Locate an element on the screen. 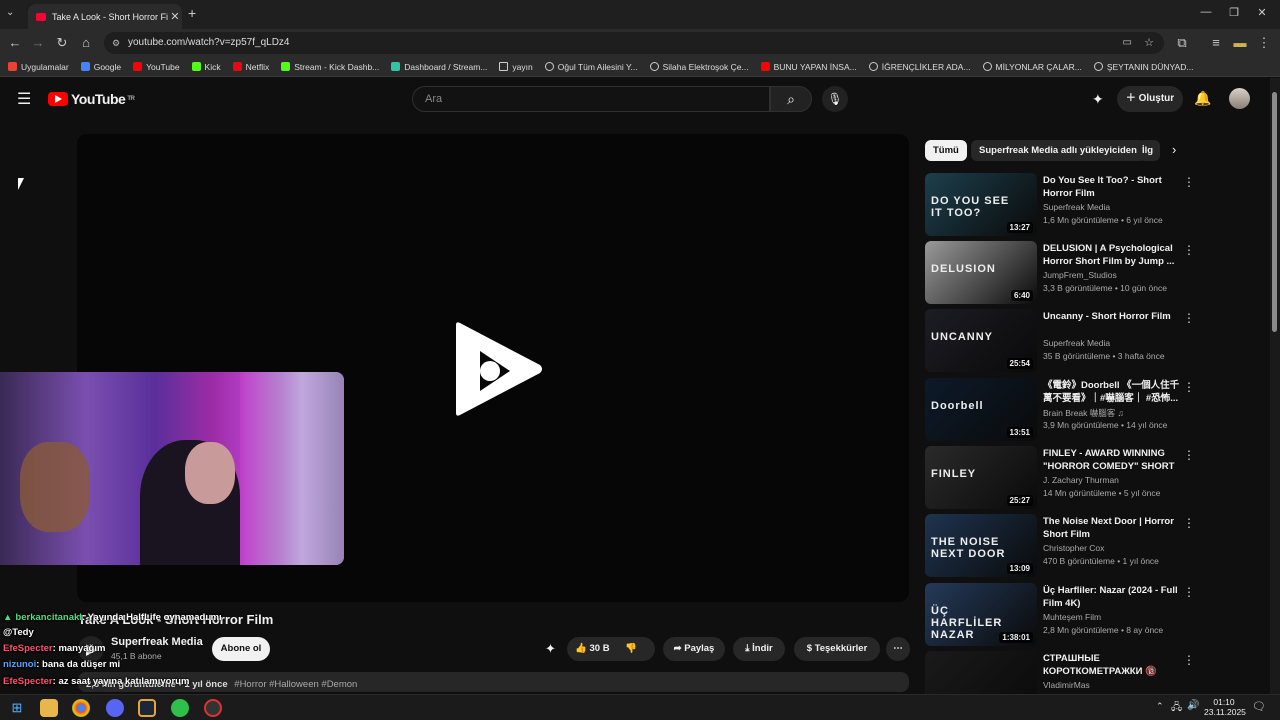  chip-related: İlg is located at coordinates (1149, 150).